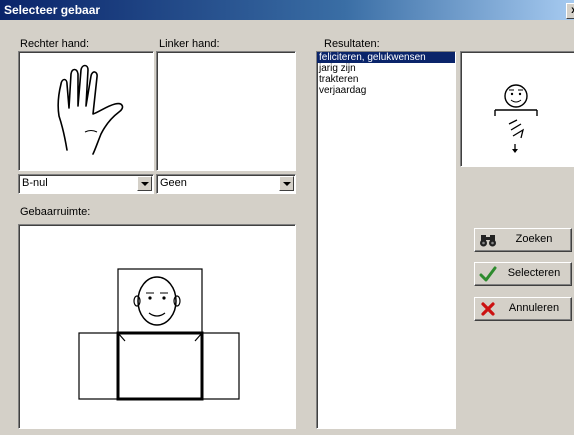 The height and width of the screenshot is (435, 574). I want to click on handshape-b-icon, so click(90, 109).